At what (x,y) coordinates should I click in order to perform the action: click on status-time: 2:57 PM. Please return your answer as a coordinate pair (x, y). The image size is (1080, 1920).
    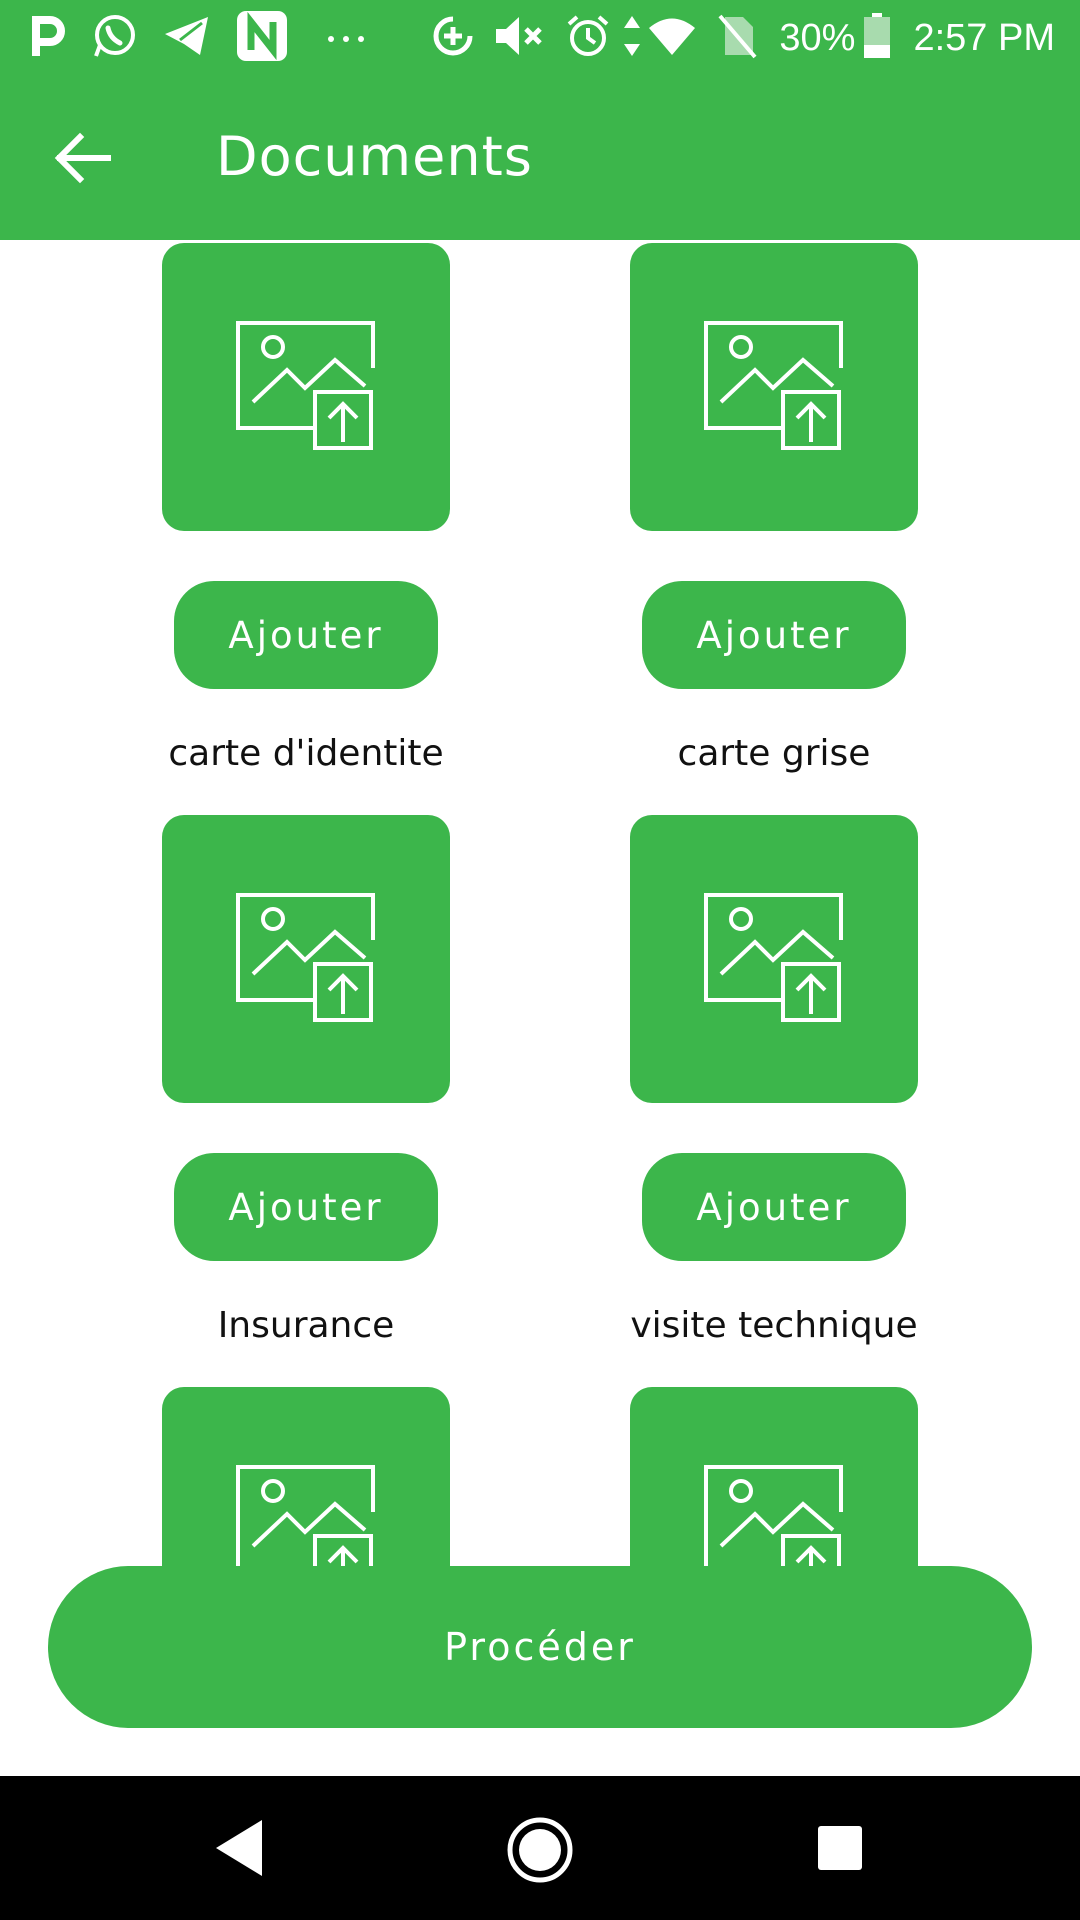
    Looking at the image, I should click on (984, 37).